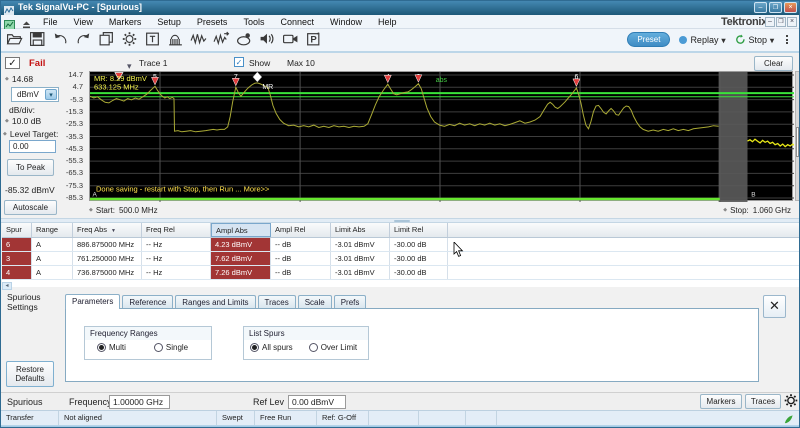 The image size is (800, 428). What do you see at coordinates (30, 374) in the screenshot?
I see `restore-defaults-button: Restore Defaults` at bounding box center [30, 374].